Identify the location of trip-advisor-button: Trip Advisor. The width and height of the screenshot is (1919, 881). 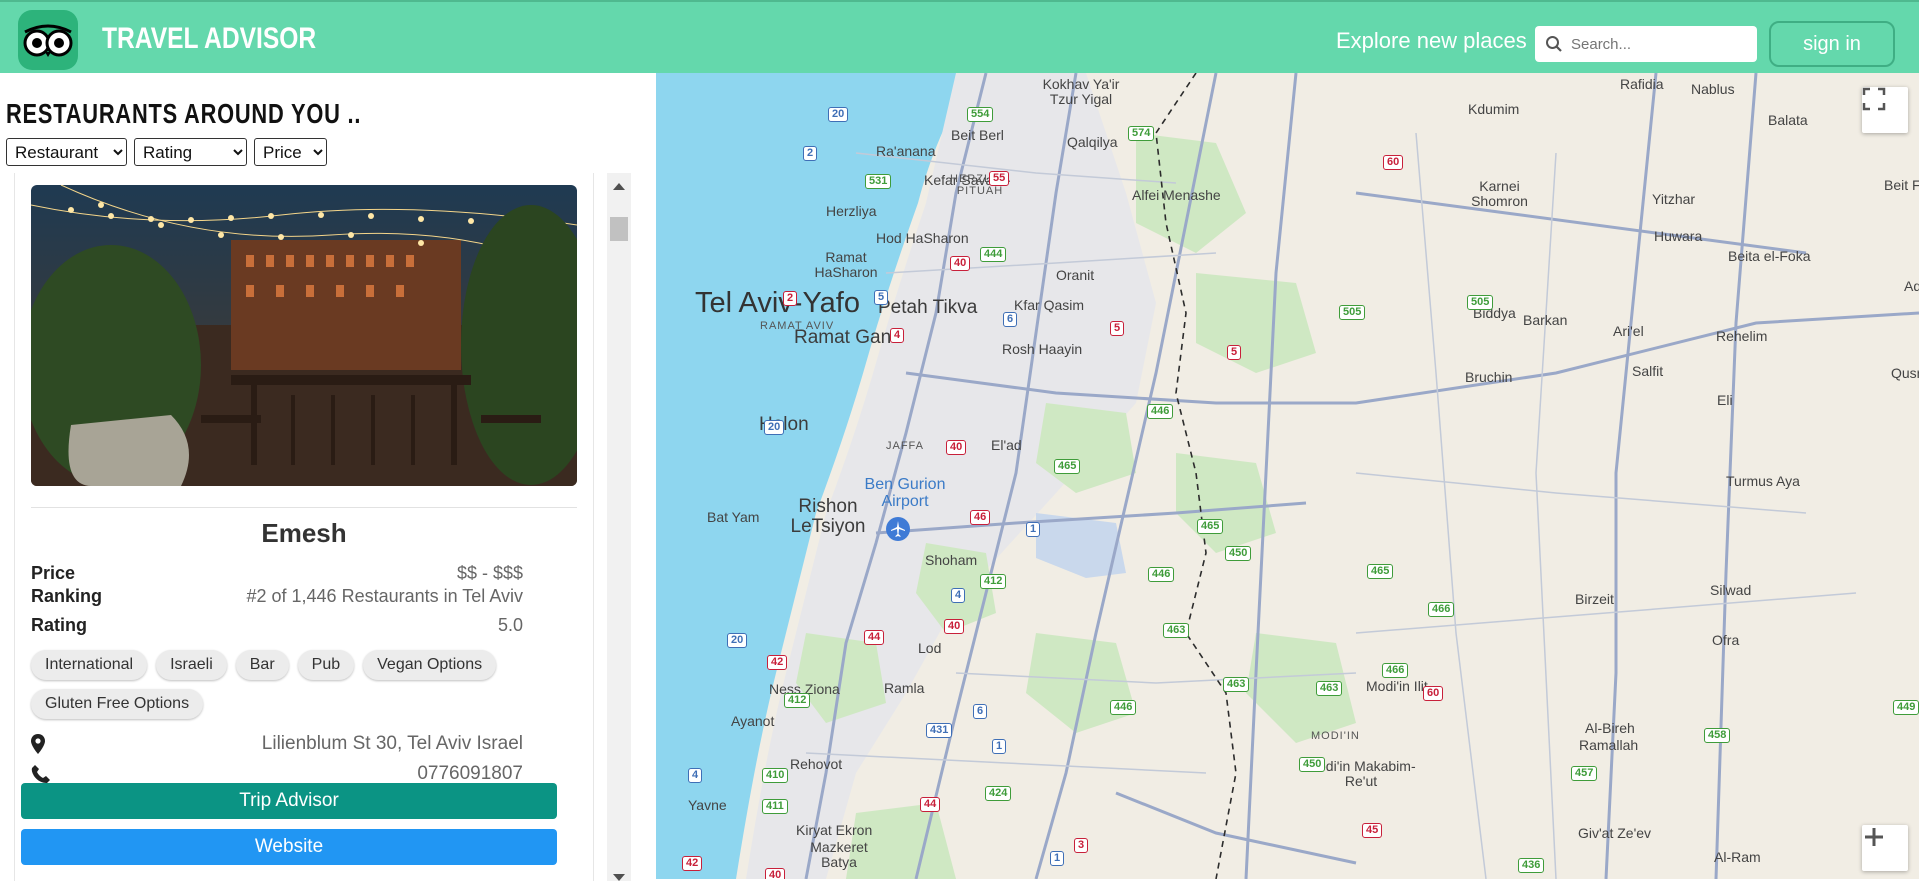
(289, 801).